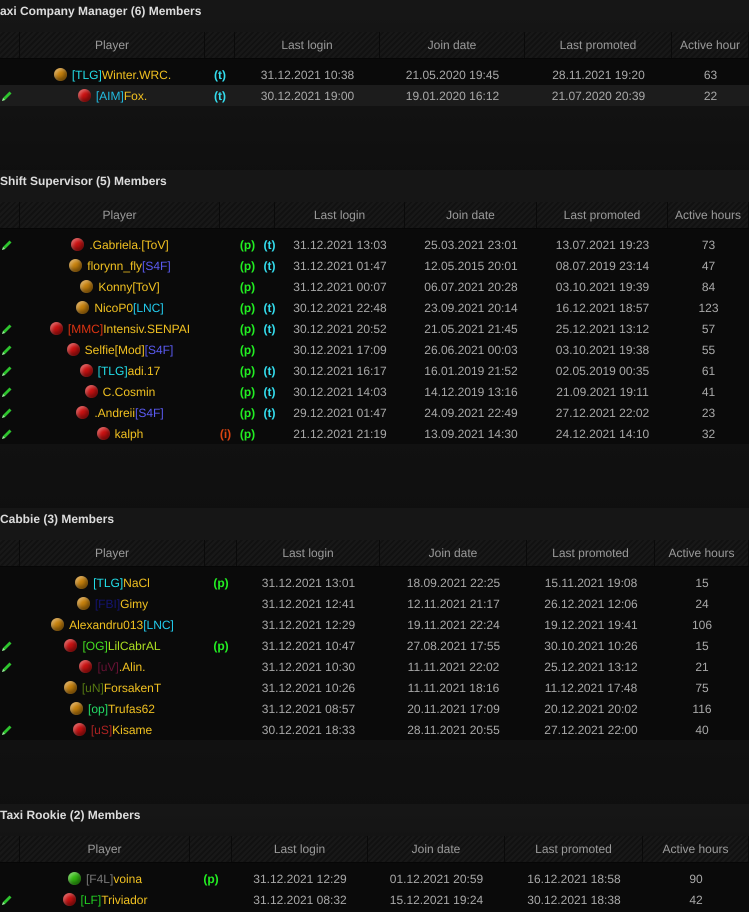 Image resolution: width=749 pixels, height=912 pixels. What do you see at coordinates (708, 433) in the screenshot?
I see `active-hours-cell-text: 32` at bounding box center [708, 433].